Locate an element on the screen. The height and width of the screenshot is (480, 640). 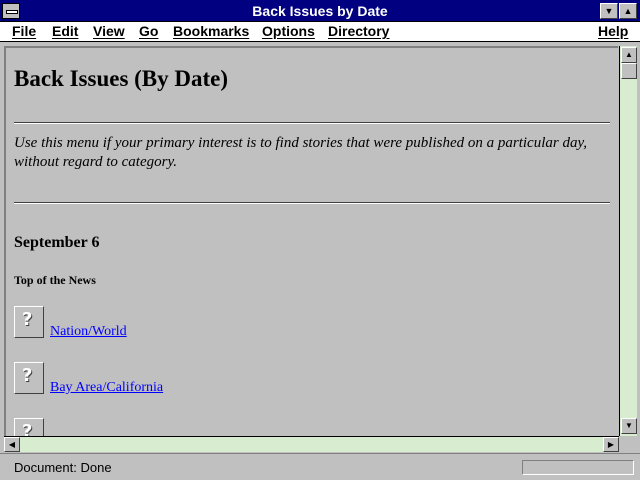
scroll-left-icon: ◀ is located at coordinates (12, 444).